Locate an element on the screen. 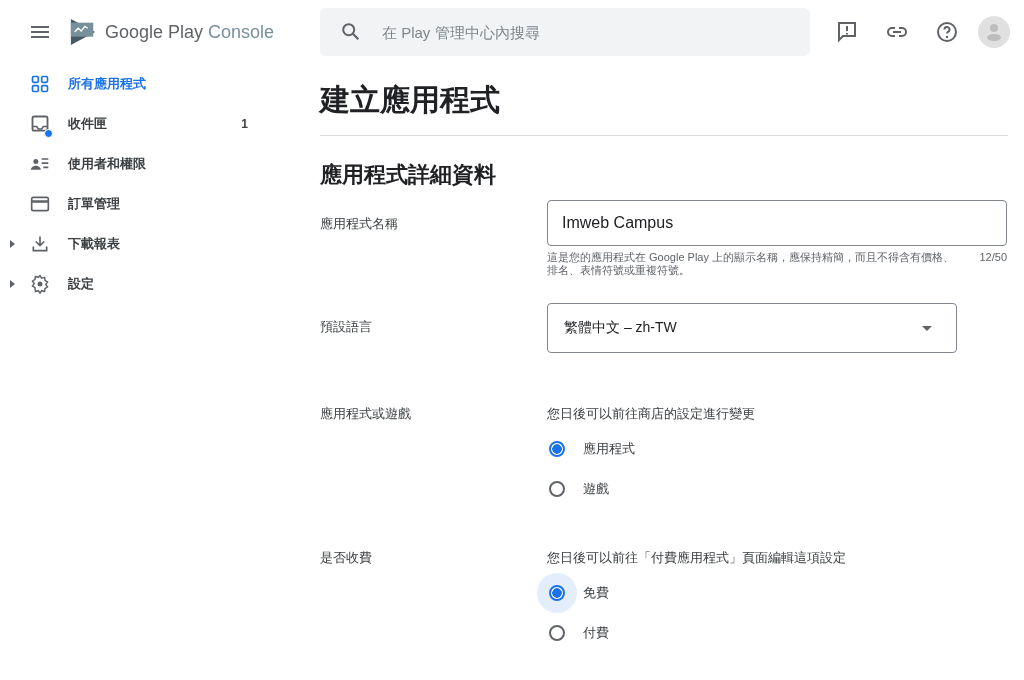 This screenshot has width=1024, height=680. page-title: 建立應用程式 is located at coordinates (410, 100).